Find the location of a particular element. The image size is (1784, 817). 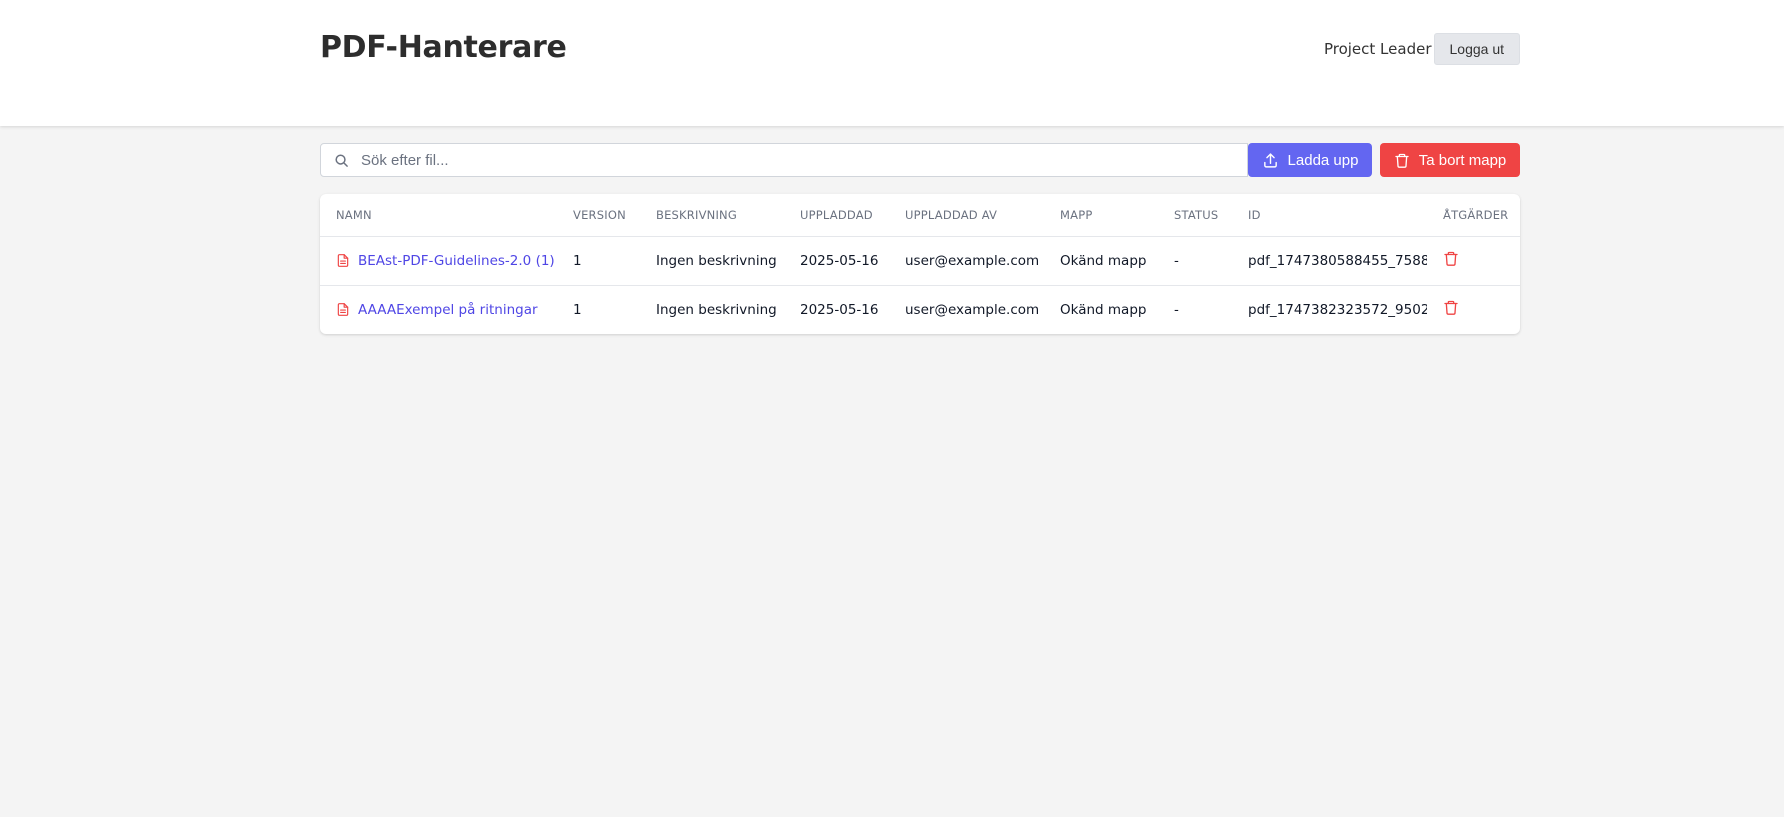

search-box is located at coordinates (784, 160).